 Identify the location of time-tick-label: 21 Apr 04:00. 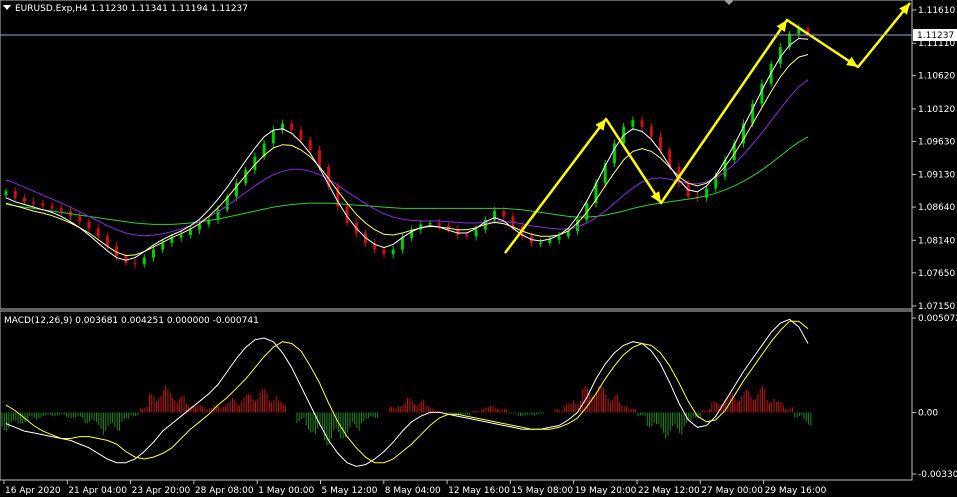
(97, 491).